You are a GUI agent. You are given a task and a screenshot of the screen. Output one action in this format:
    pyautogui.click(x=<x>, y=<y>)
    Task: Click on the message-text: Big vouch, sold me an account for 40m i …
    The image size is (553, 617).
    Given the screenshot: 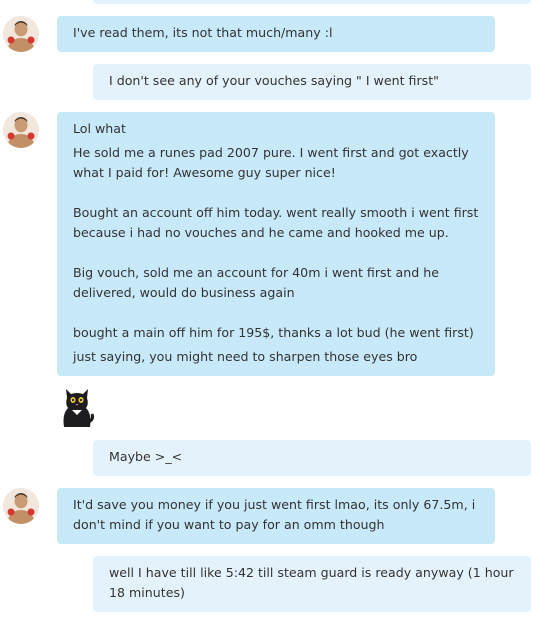 What is the action you would take?
    pyautogui.click(x=258, y=282)
    